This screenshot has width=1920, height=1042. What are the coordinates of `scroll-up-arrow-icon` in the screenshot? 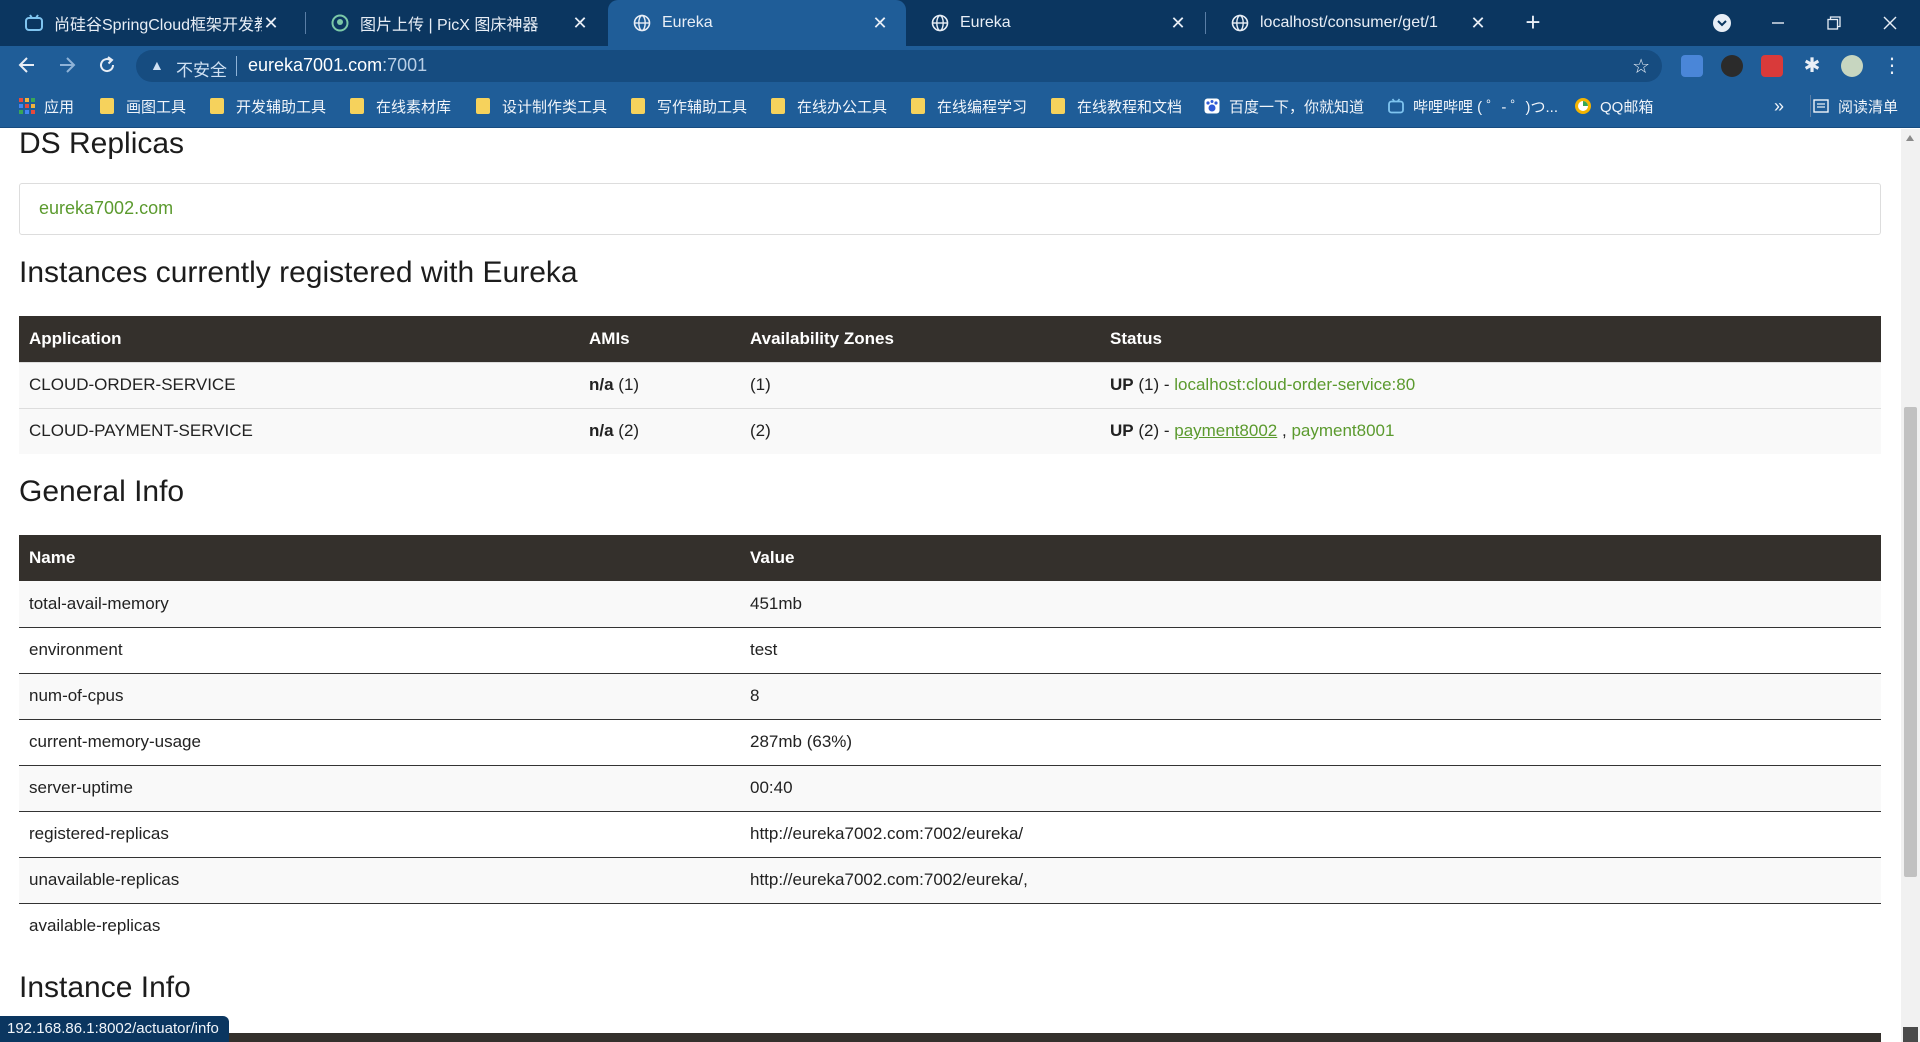 It's located at (1910, 138).